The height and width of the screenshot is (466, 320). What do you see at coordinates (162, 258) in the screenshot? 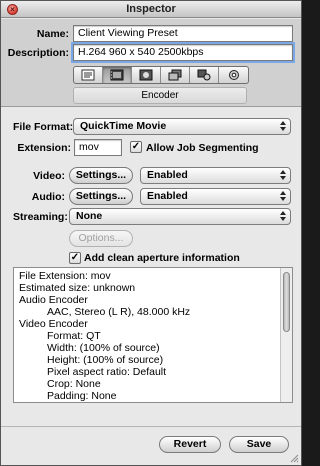
I see `clean-aperture-label: Add clean aperture information` at bounding box center [162, 258].